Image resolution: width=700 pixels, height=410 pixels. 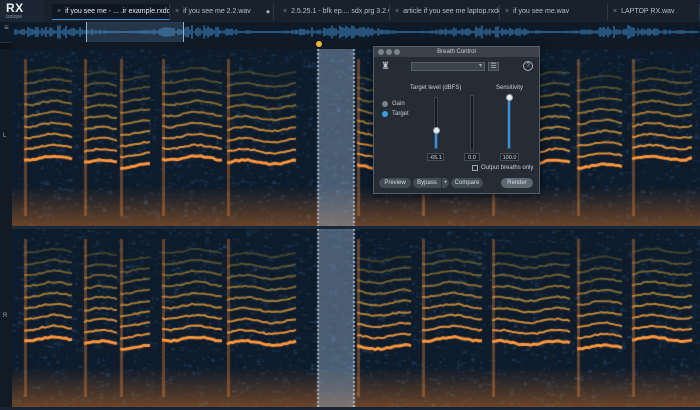 I want to click on tab-1: × if you see me - ... .ir example.rxdoc, so click(x=111, y=12).